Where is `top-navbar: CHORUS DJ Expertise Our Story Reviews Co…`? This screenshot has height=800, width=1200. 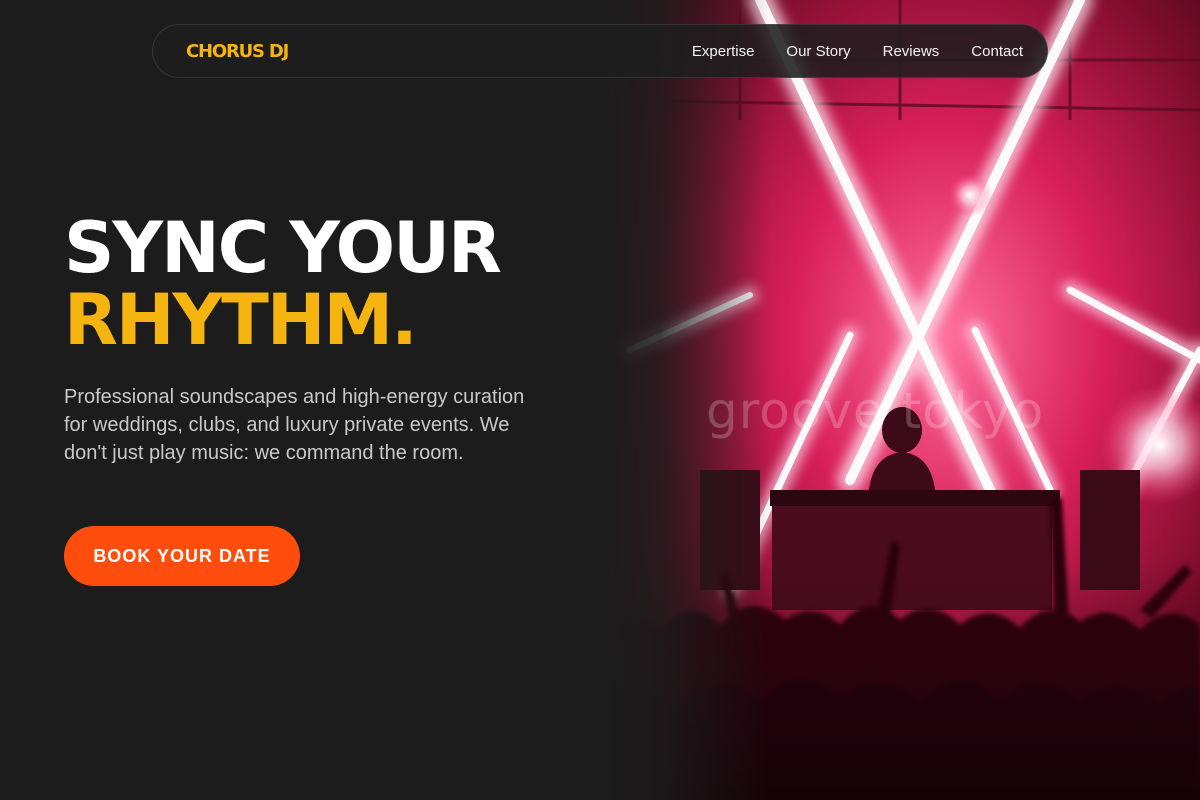
top-navbar: CHORUS DJ Expertise Our Story Reviews Co… is located at coordinates (600, 51).